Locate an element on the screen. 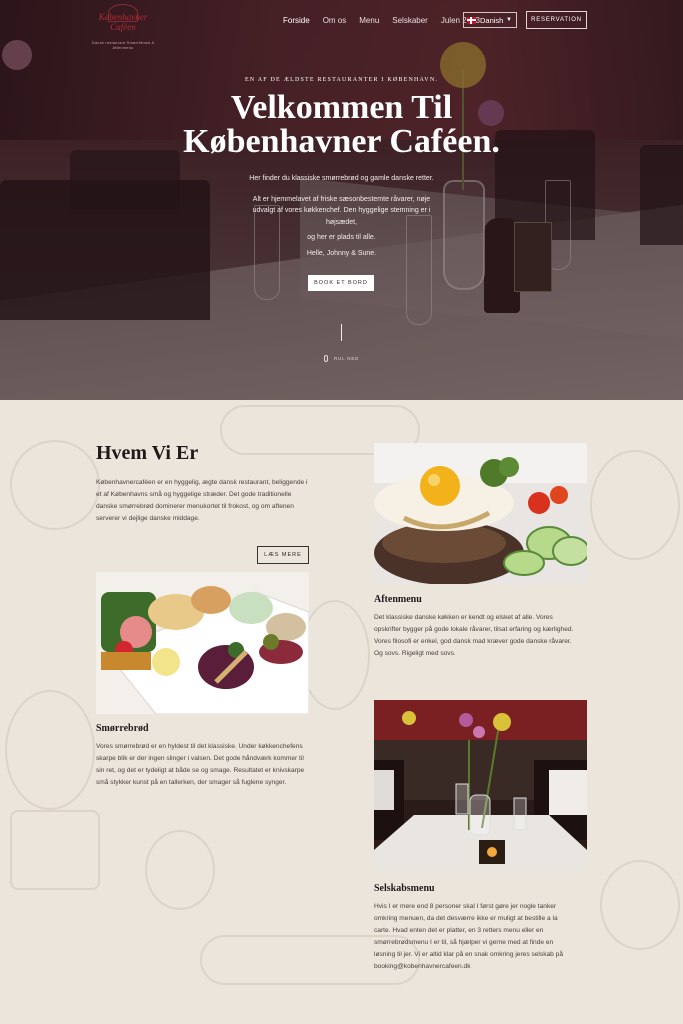 The height and width of the screenshot is (1024, 683). chevron-down-icon: ▼ is located at coordinates (509, 20).